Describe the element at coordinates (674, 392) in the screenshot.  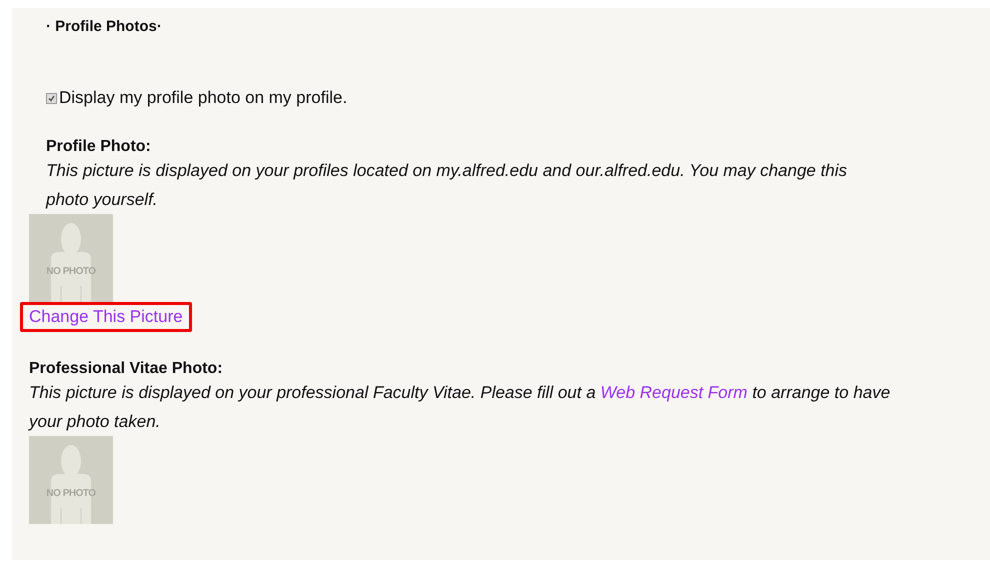
I see `web-request-form-link: Web Request Form` at that location.